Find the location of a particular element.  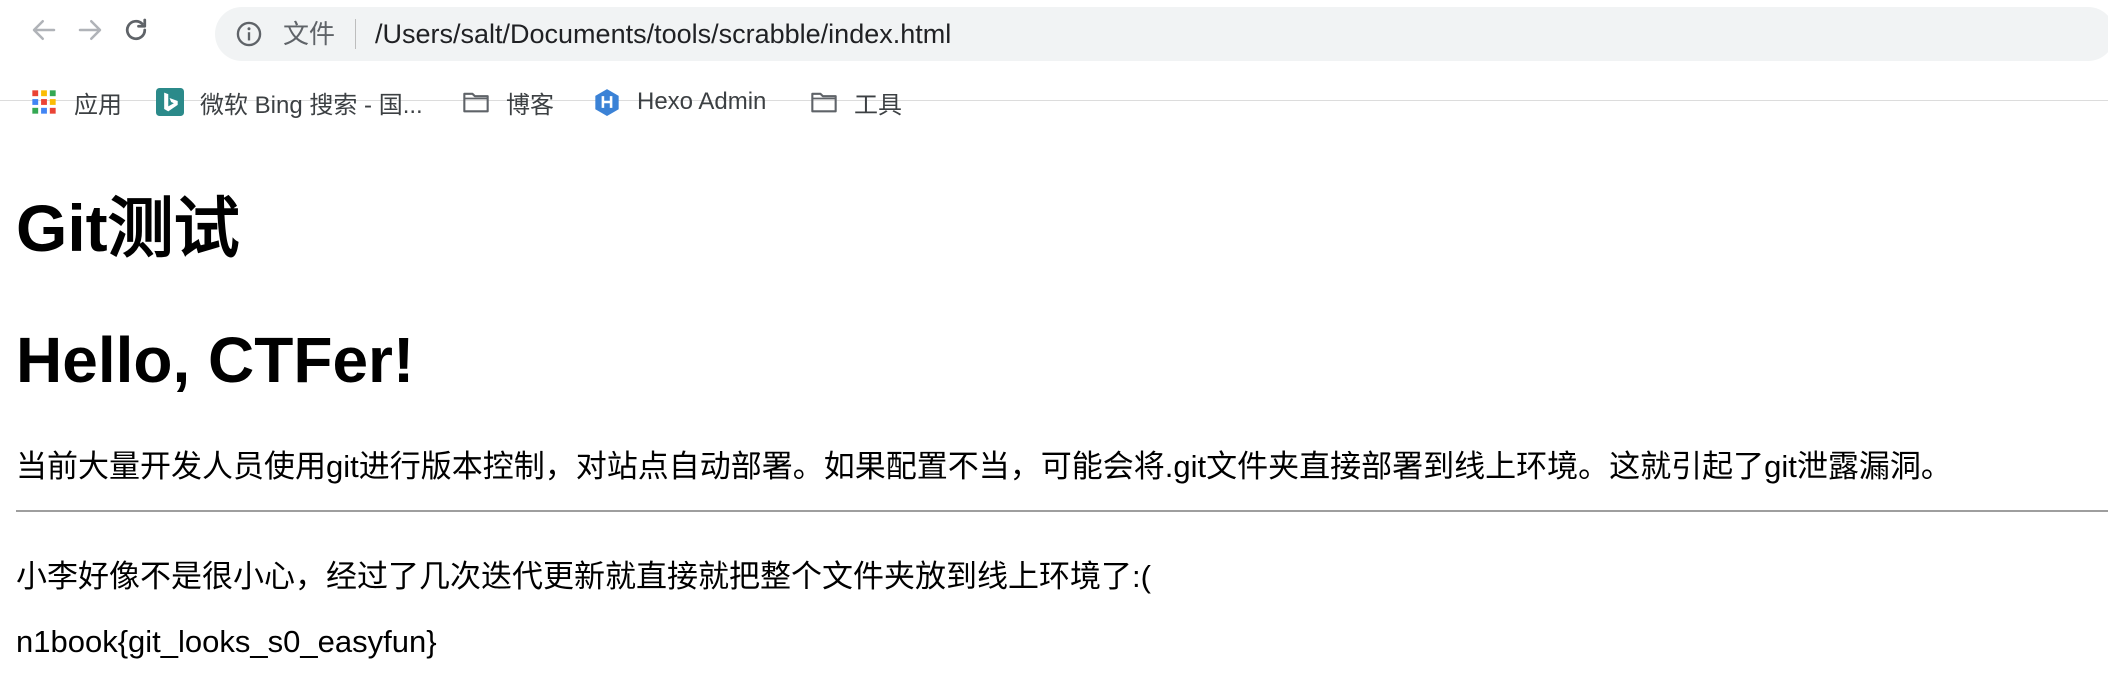

address-separator is located at coordinates (355, 34).